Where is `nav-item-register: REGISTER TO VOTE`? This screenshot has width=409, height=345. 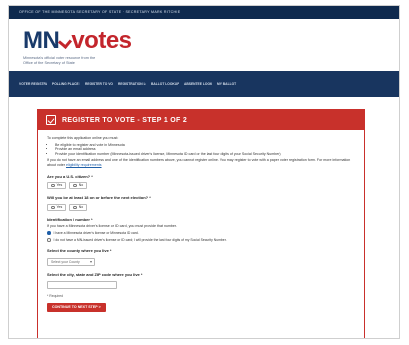 nav-item-register: REGISTER TO VOTE is located at coordinates (99, 84).